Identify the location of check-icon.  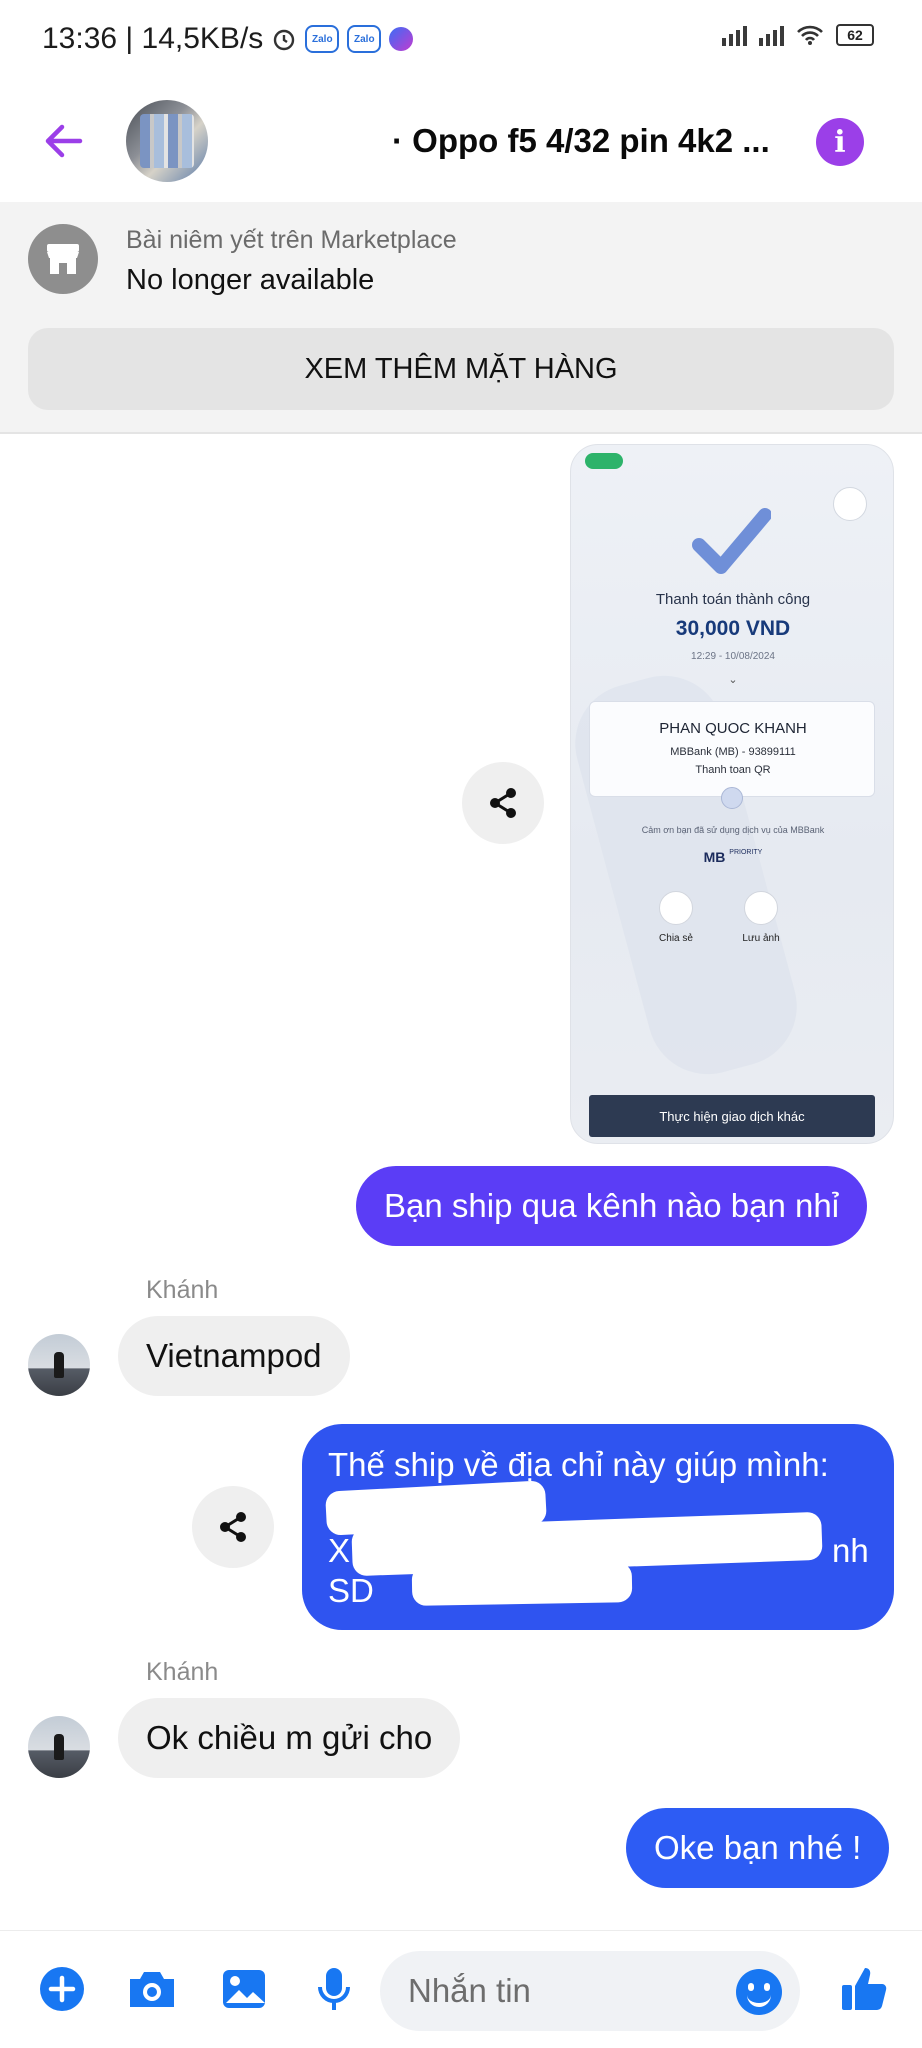
(731, 541).